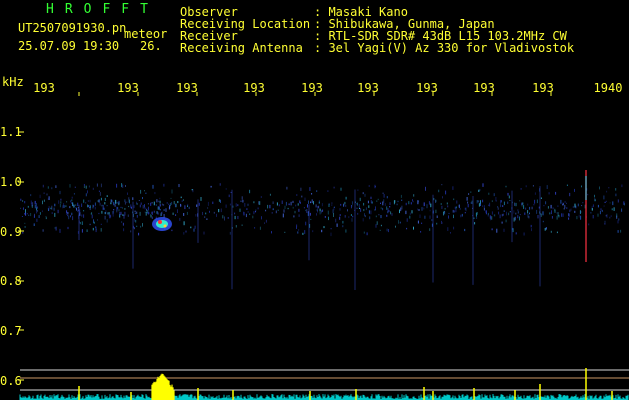 This screenshot has width=629, height=400. What do you see at coordinates (324, 384) in the screenshot?
I see `power-trace` at bounding box center [324, 384].